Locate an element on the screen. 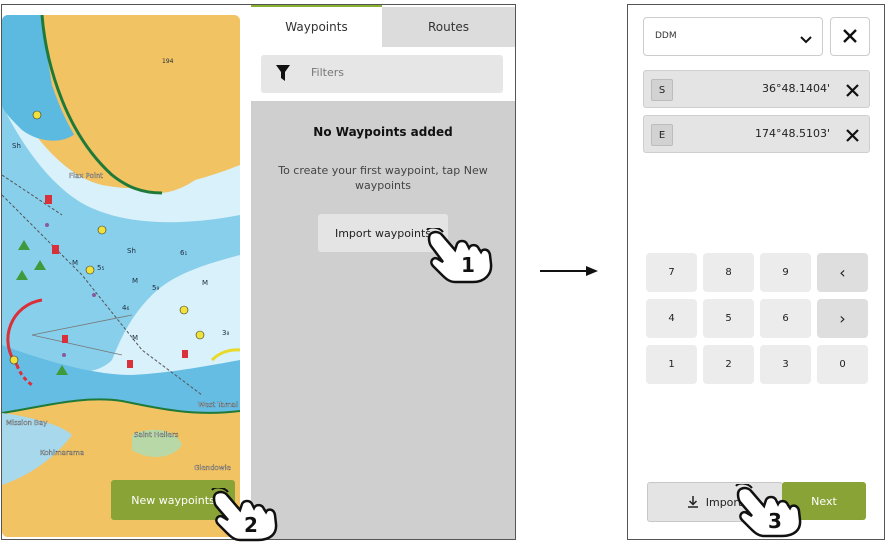  tap-hand-icon: 2 is located at coordinates (244, 515).